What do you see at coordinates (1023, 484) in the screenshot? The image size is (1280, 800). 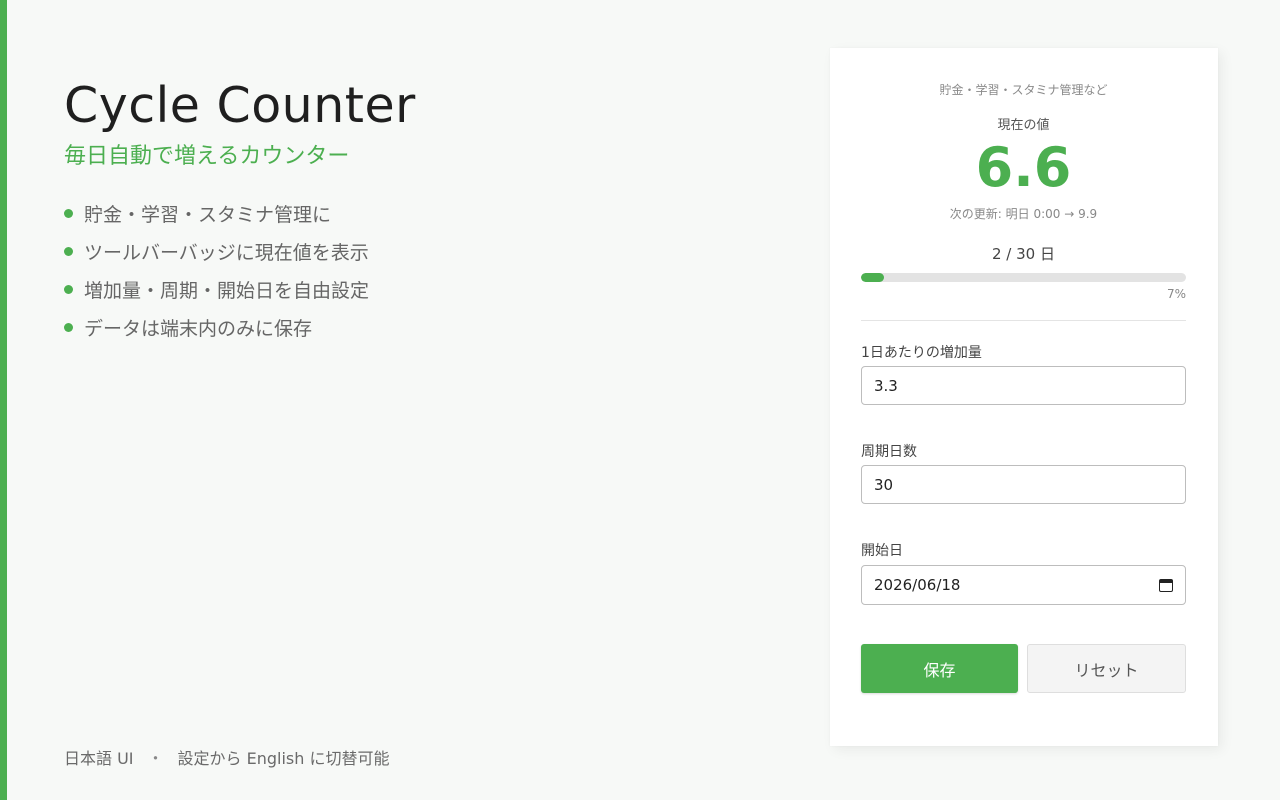 I see `cycle-days-input: 30` at bounding box center [1023, 484].